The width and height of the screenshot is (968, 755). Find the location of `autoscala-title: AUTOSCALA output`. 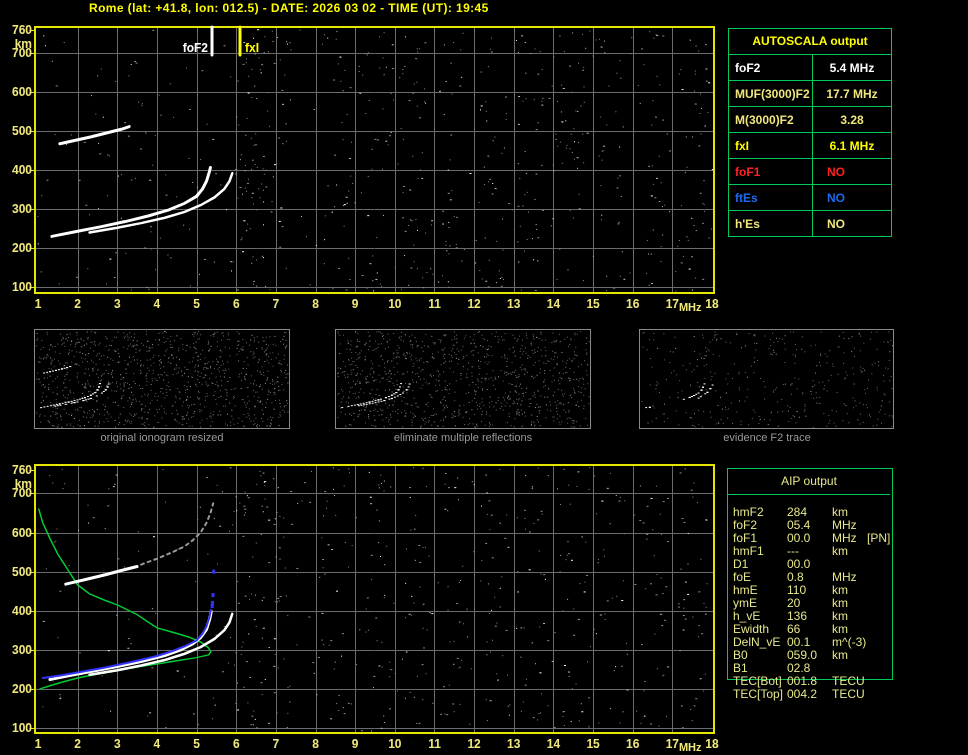

autoscala-title: AUTOSCALA output is located at coordinates (810, 42).